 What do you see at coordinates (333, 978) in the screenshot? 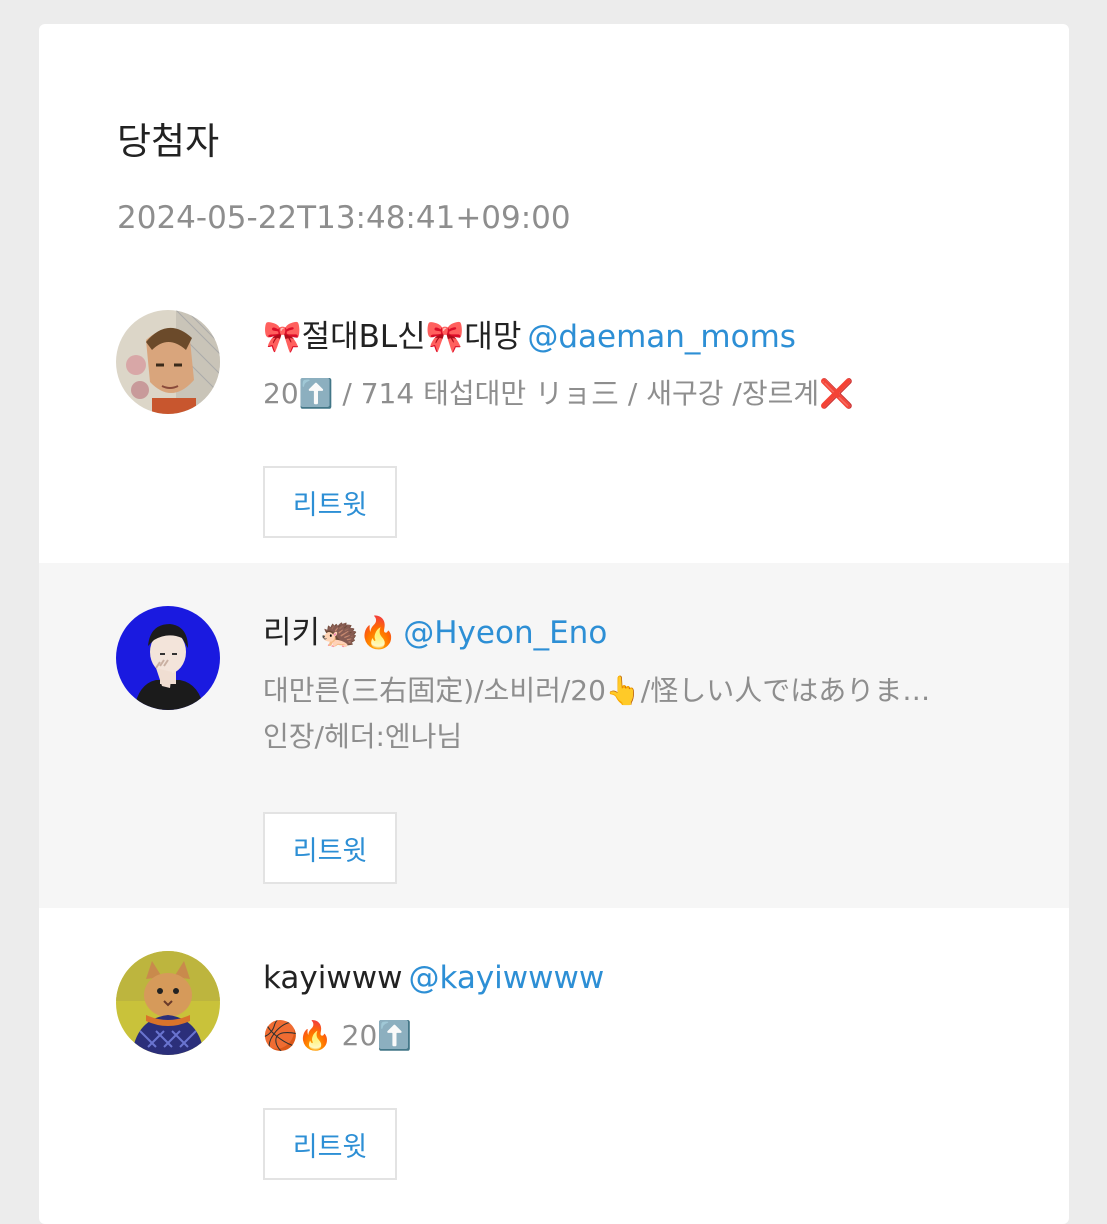
I see `display-name: kayiwww` at bounding box center [333, 978].